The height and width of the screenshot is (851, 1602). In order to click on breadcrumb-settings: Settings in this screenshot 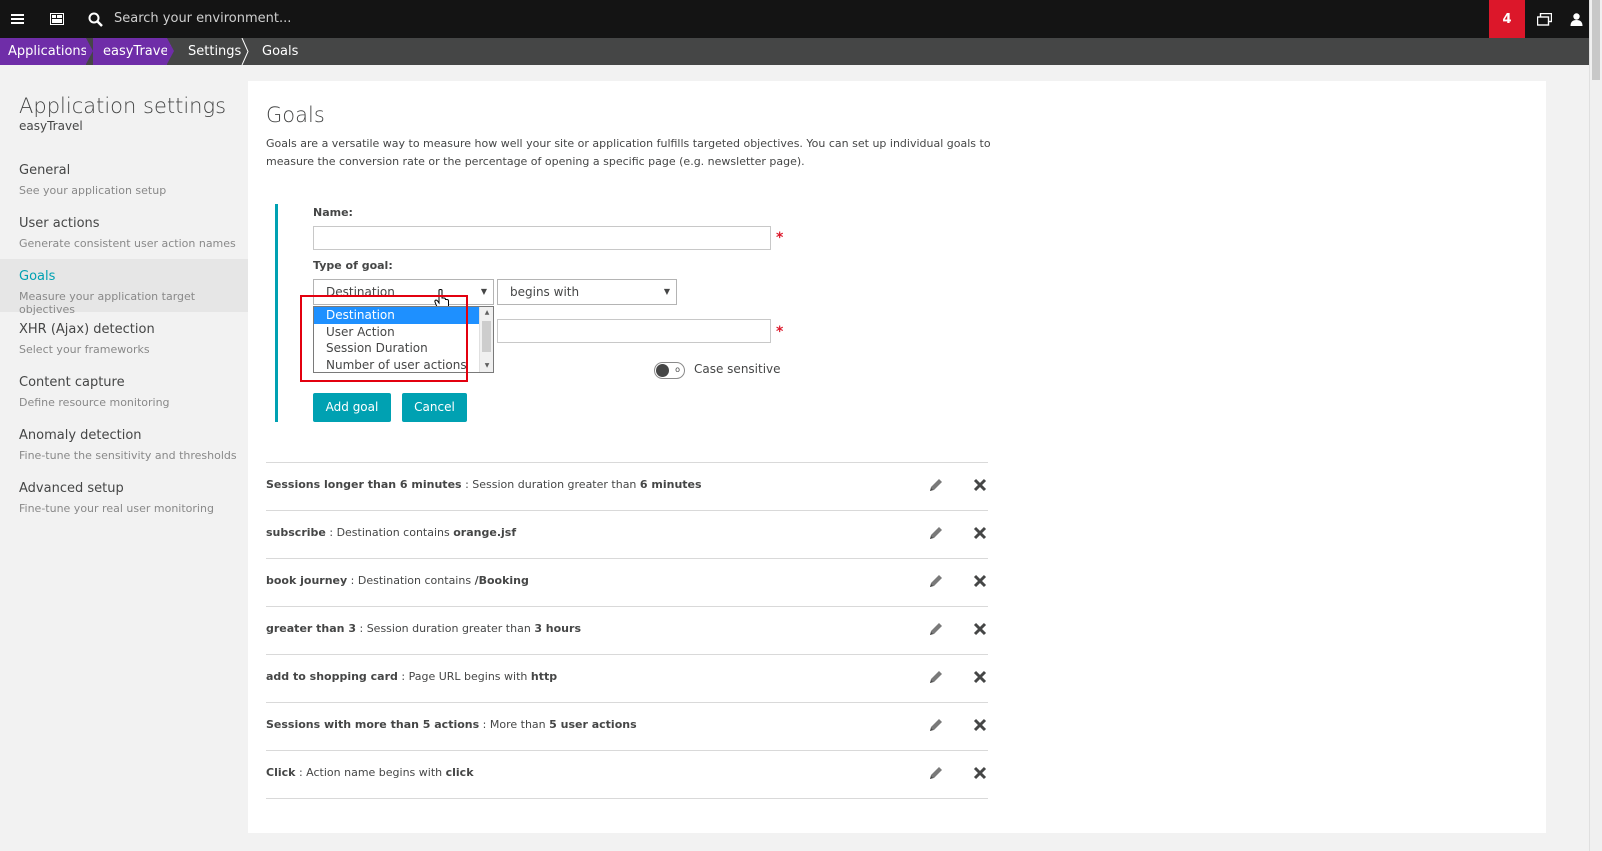, I will do `click(214, 51)`.